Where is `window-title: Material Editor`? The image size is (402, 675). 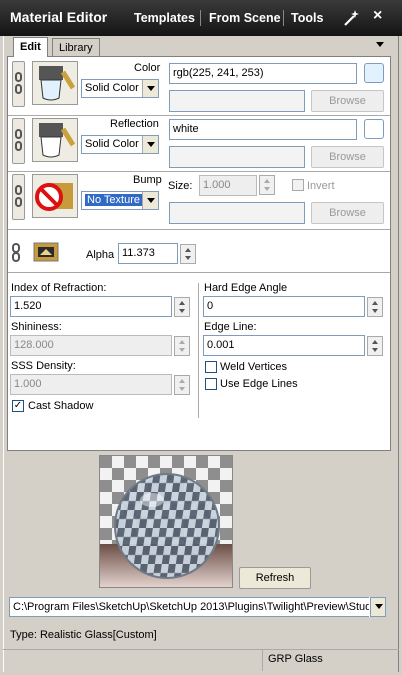
window-title: Material Editor is located at coordinates (59, 17).